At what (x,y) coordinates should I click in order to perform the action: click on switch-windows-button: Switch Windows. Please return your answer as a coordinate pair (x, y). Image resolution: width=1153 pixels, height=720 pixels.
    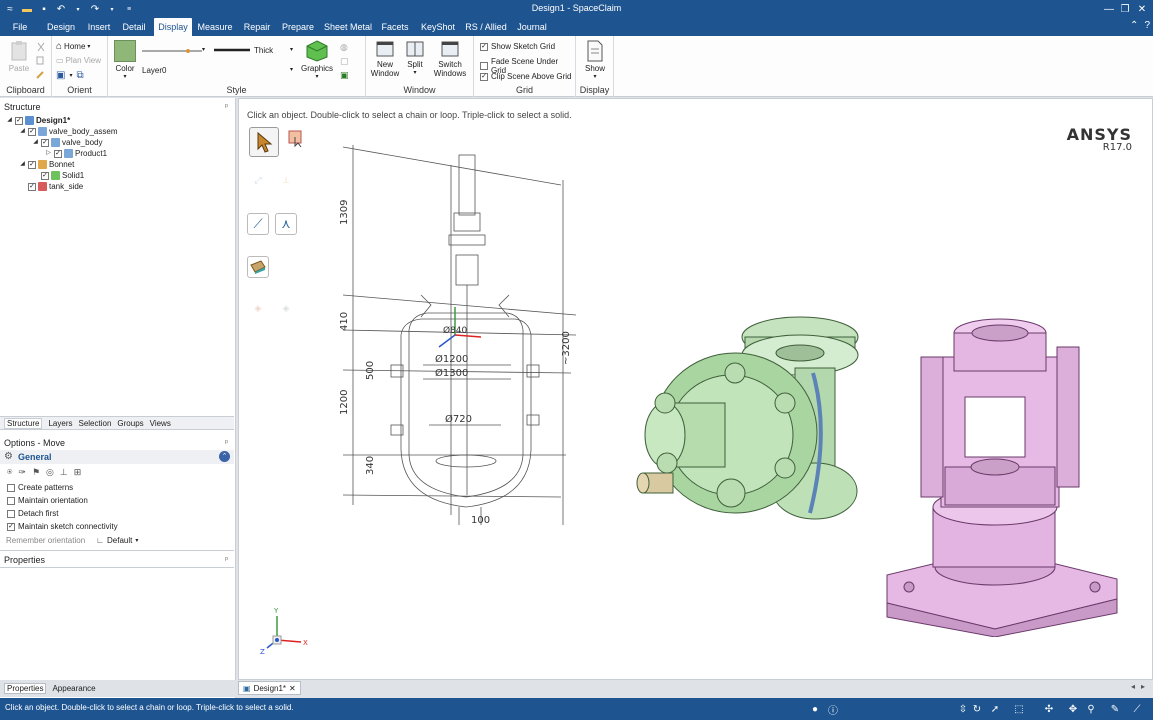
    Looking at the image, I should click on (450, 59).